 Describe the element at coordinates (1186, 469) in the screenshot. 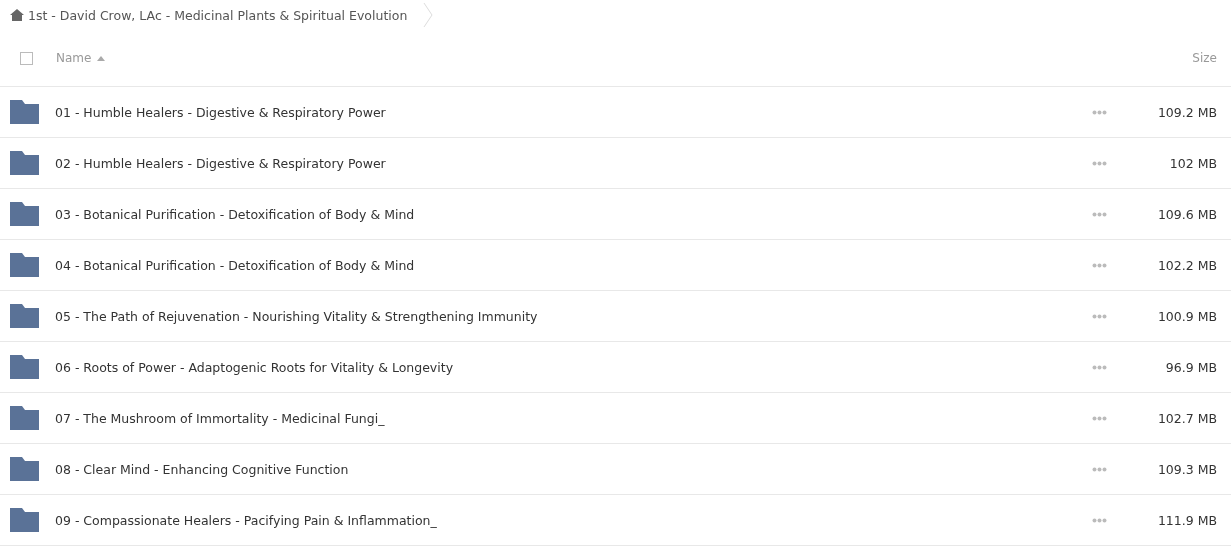

I see `file-size: 109.3 MB` at that location.